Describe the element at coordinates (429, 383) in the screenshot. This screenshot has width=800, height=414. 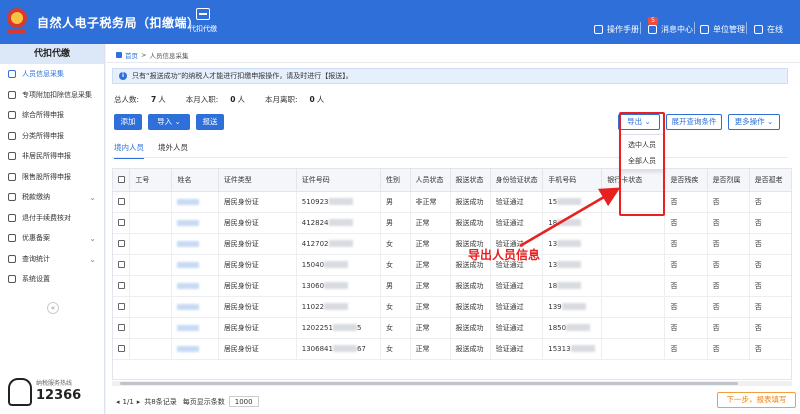
I see `scrollbar-thumb` at that location.